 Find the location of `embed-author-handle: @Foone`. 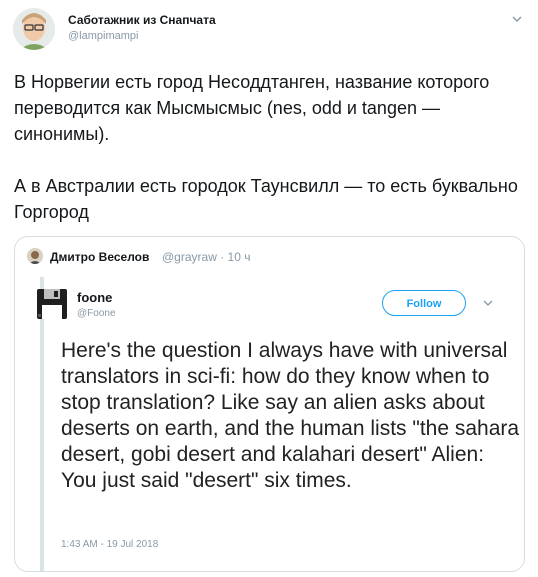

embed-author-handle: @Foone is located at coordinates (96, 313).